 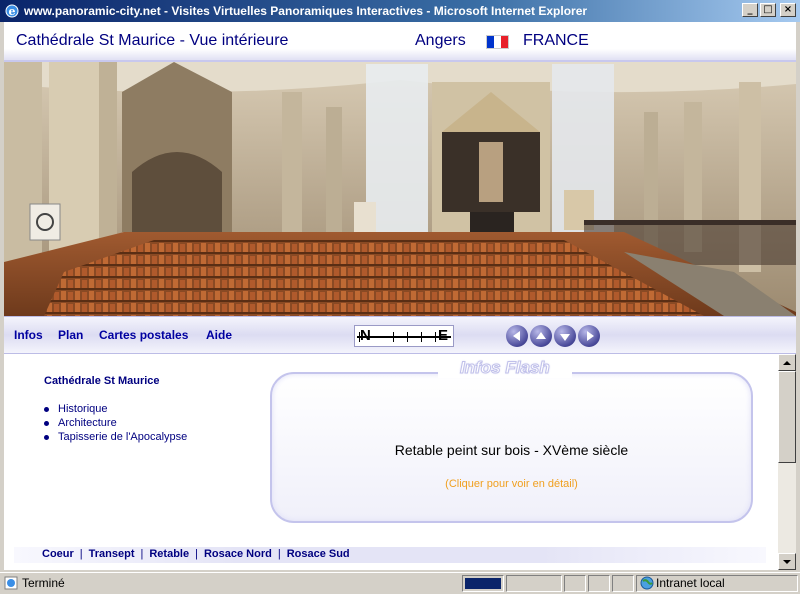 I want to click on arrow-right-button, so click(x=589, y=336).